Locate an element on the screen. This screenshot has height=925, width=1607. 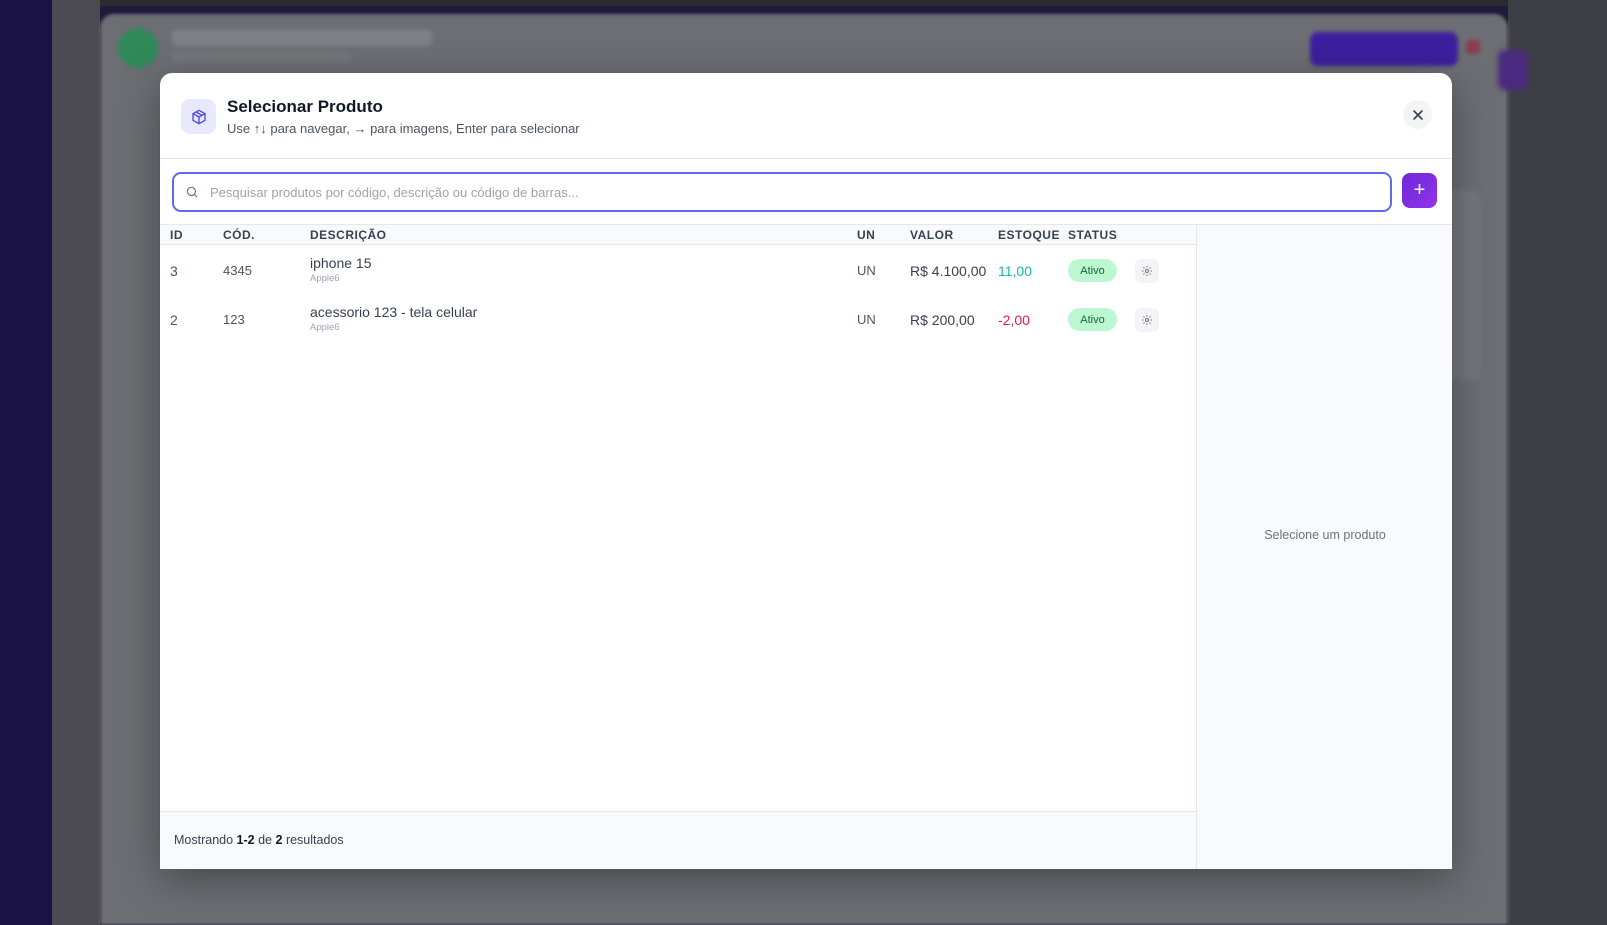
add-product-button: + is located at coordinates (1419, 190).